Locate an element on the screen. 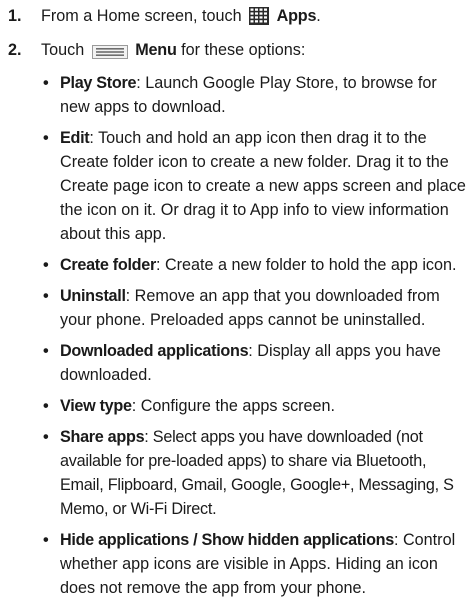  step-number: 2. is located at coordinates (15, 50).